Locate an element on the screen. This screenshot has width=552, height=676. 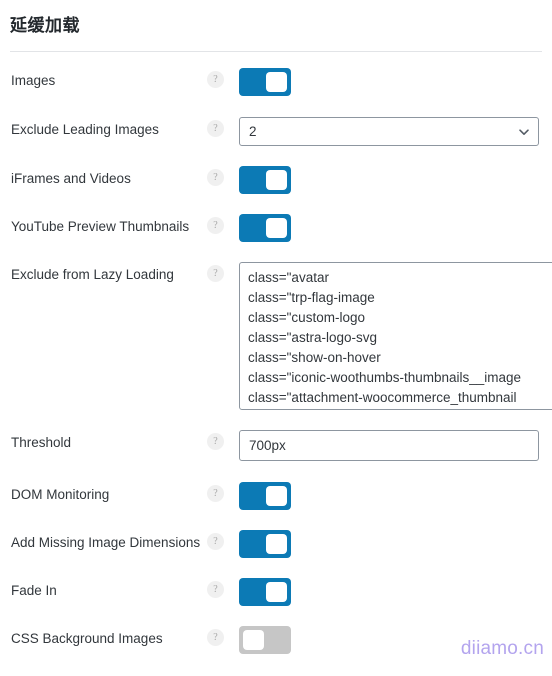
control-cell: 700px is located at coordinates (395, 445).